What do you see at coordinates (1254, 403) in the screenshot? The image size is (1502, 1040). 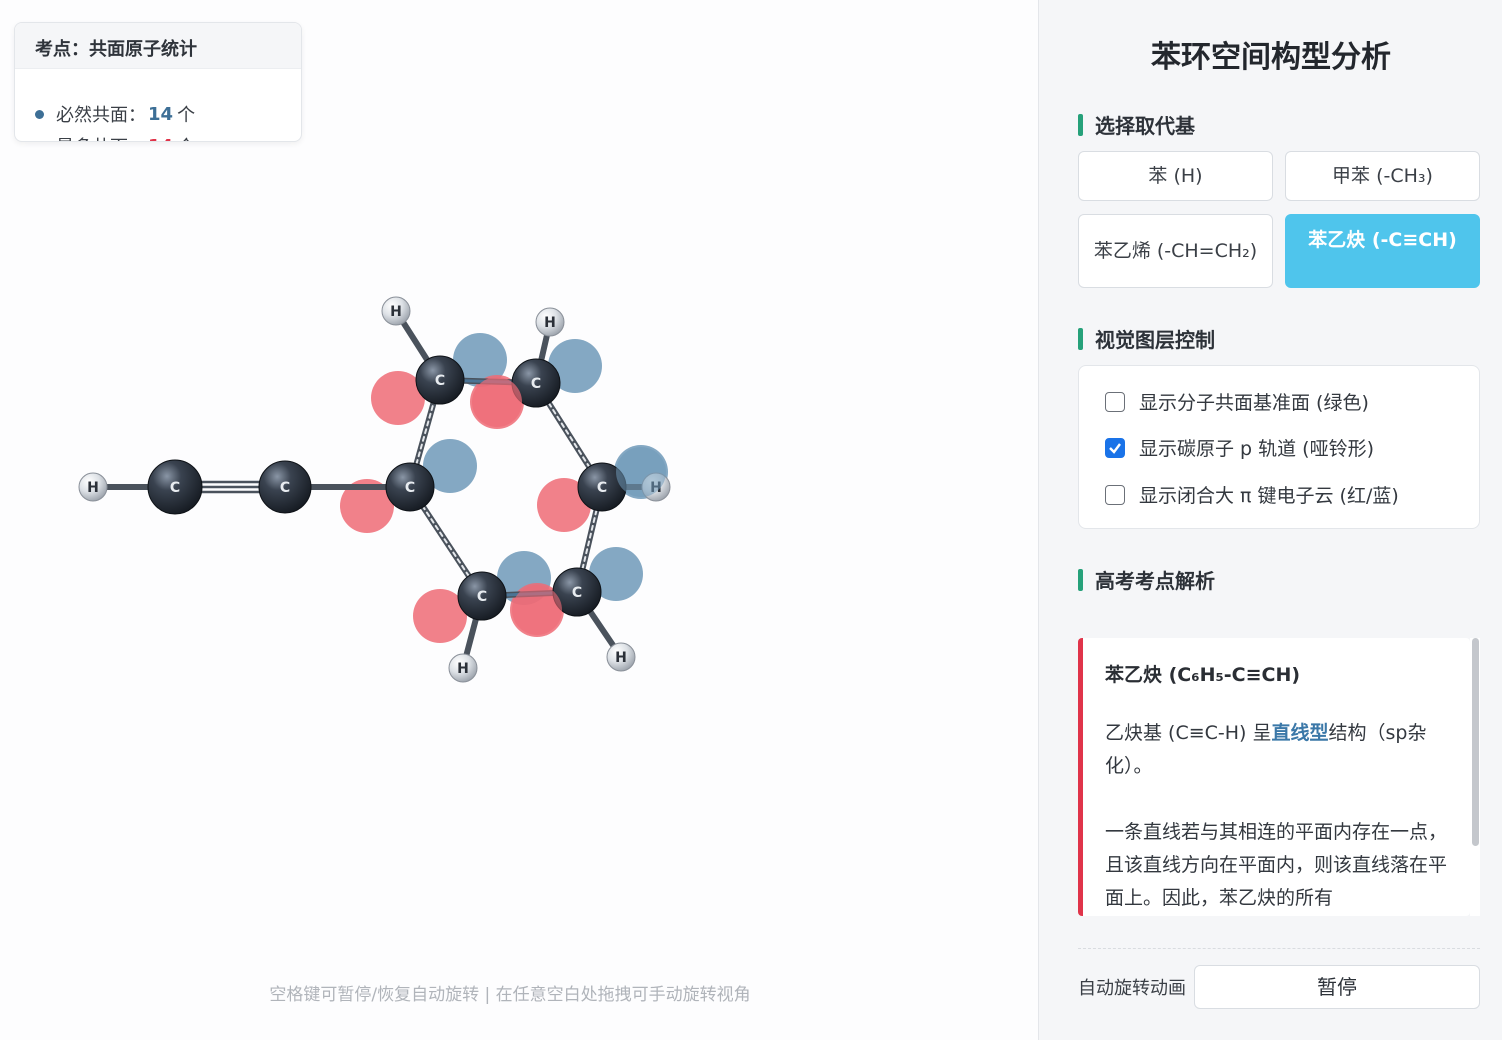 I see `layer-label: 显示分子共面基准面 (绿色)` at bounding box center [1254, 403].